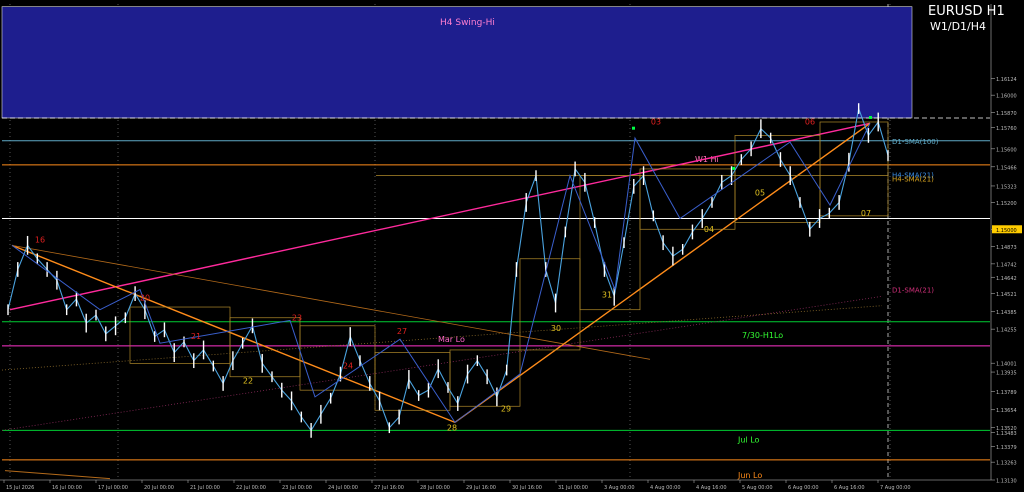 The height and width of the screenshot is (492, 1024). I want to click on y-tick-label: 1.14742, so click(1006, 265).